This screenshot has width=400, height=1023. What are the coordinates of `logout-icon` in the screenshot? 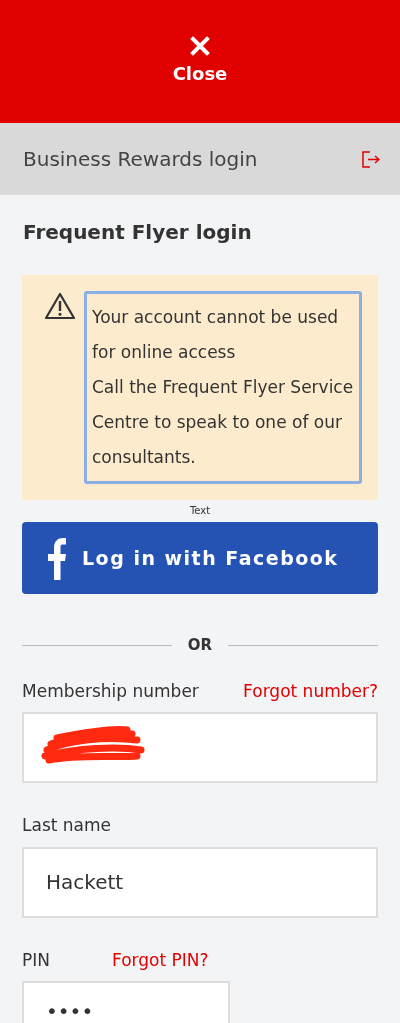 It's located at (370, 159).